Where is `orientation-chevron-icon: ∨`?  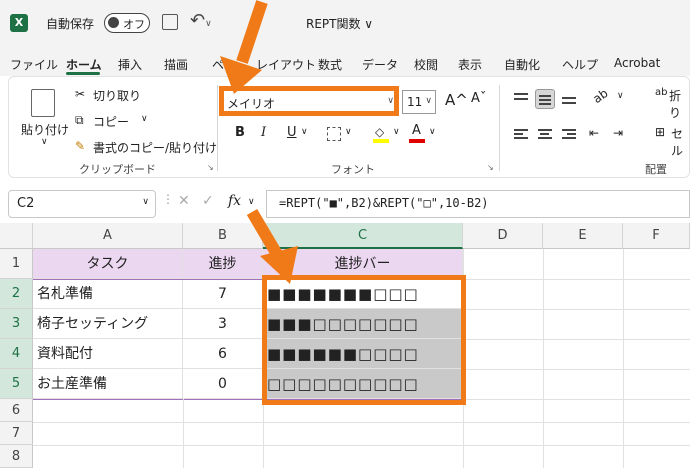 orientation-chevron-icon: ∨ is located at coordinates (620, 96).